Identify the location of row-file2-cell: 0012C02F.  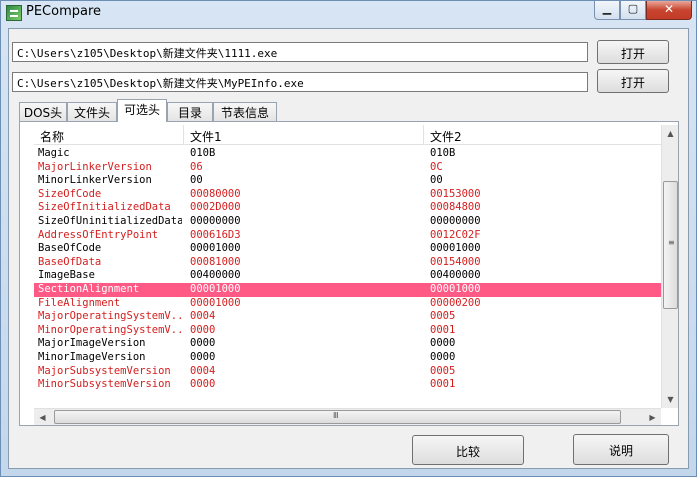
(455, 234).